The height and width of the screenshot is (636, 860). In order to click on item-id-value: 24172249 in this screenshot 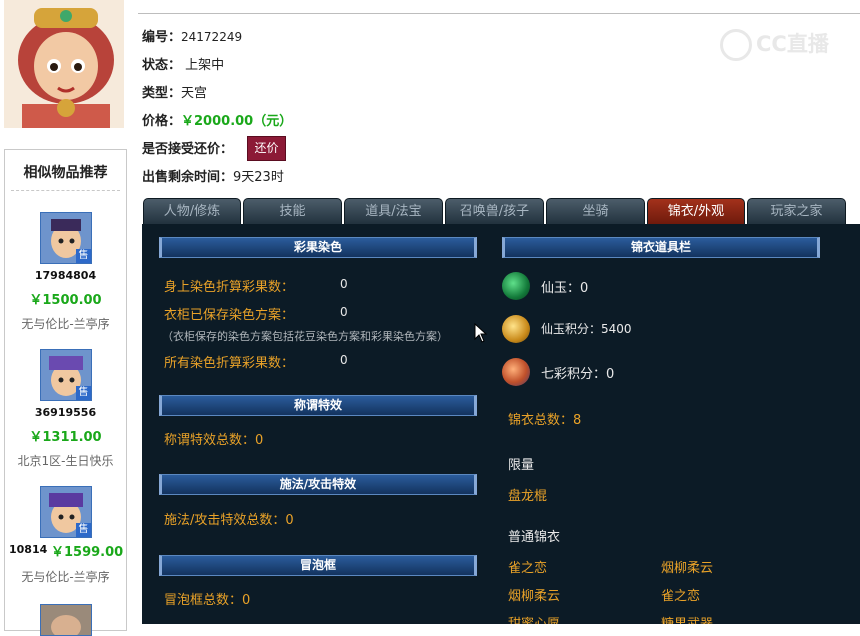, I will do `click(212, 37)`.